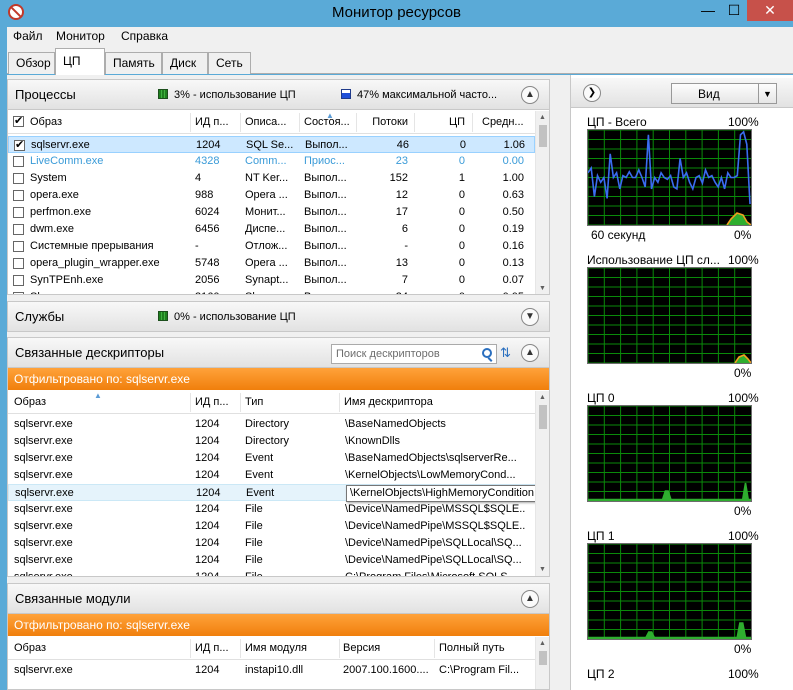 The image size is (793, 690). Describe the element at coordinates (734, 10) in the screenshot. I see `maximize-button: ☐` at that location.